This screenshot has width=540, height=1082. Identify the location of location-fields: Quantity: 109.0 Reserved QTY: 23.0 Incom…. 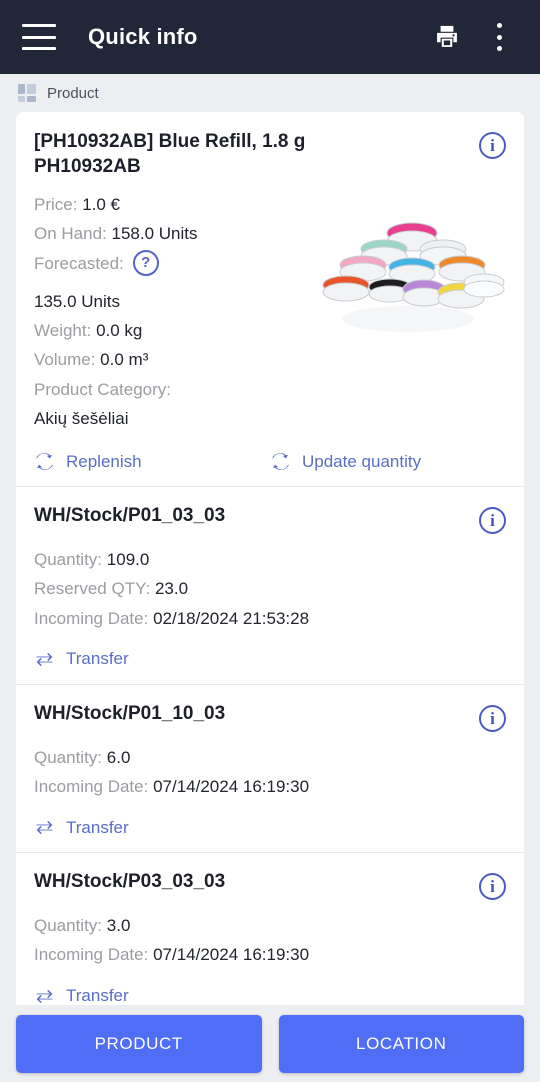
(270, 583).